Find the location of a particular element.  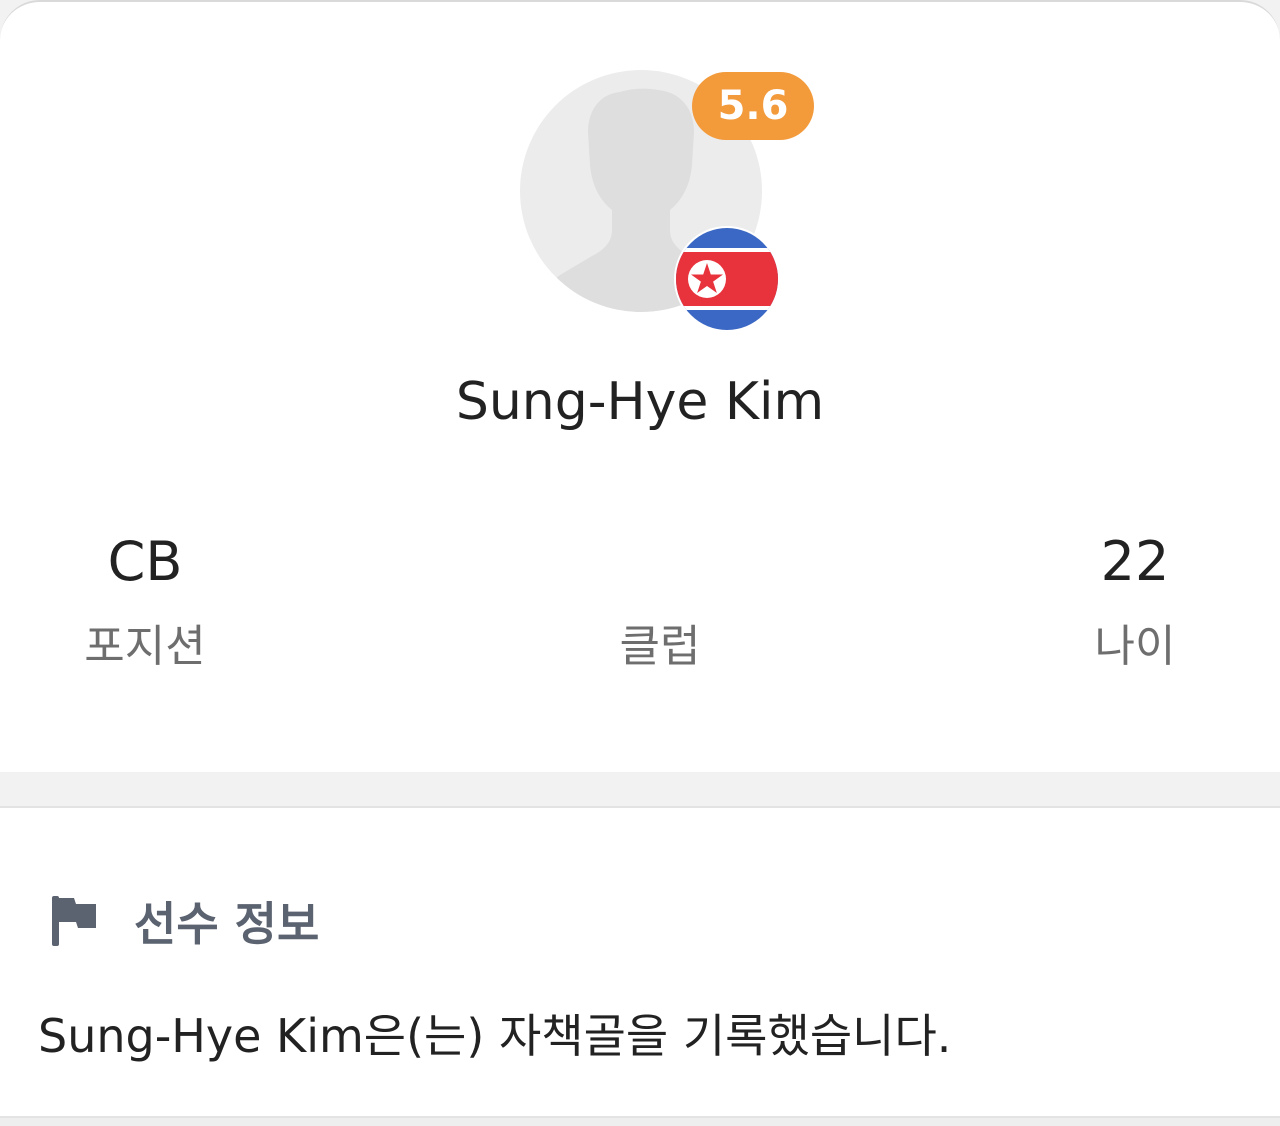

position-label: 포지션 is located at coordinates (145, 646).